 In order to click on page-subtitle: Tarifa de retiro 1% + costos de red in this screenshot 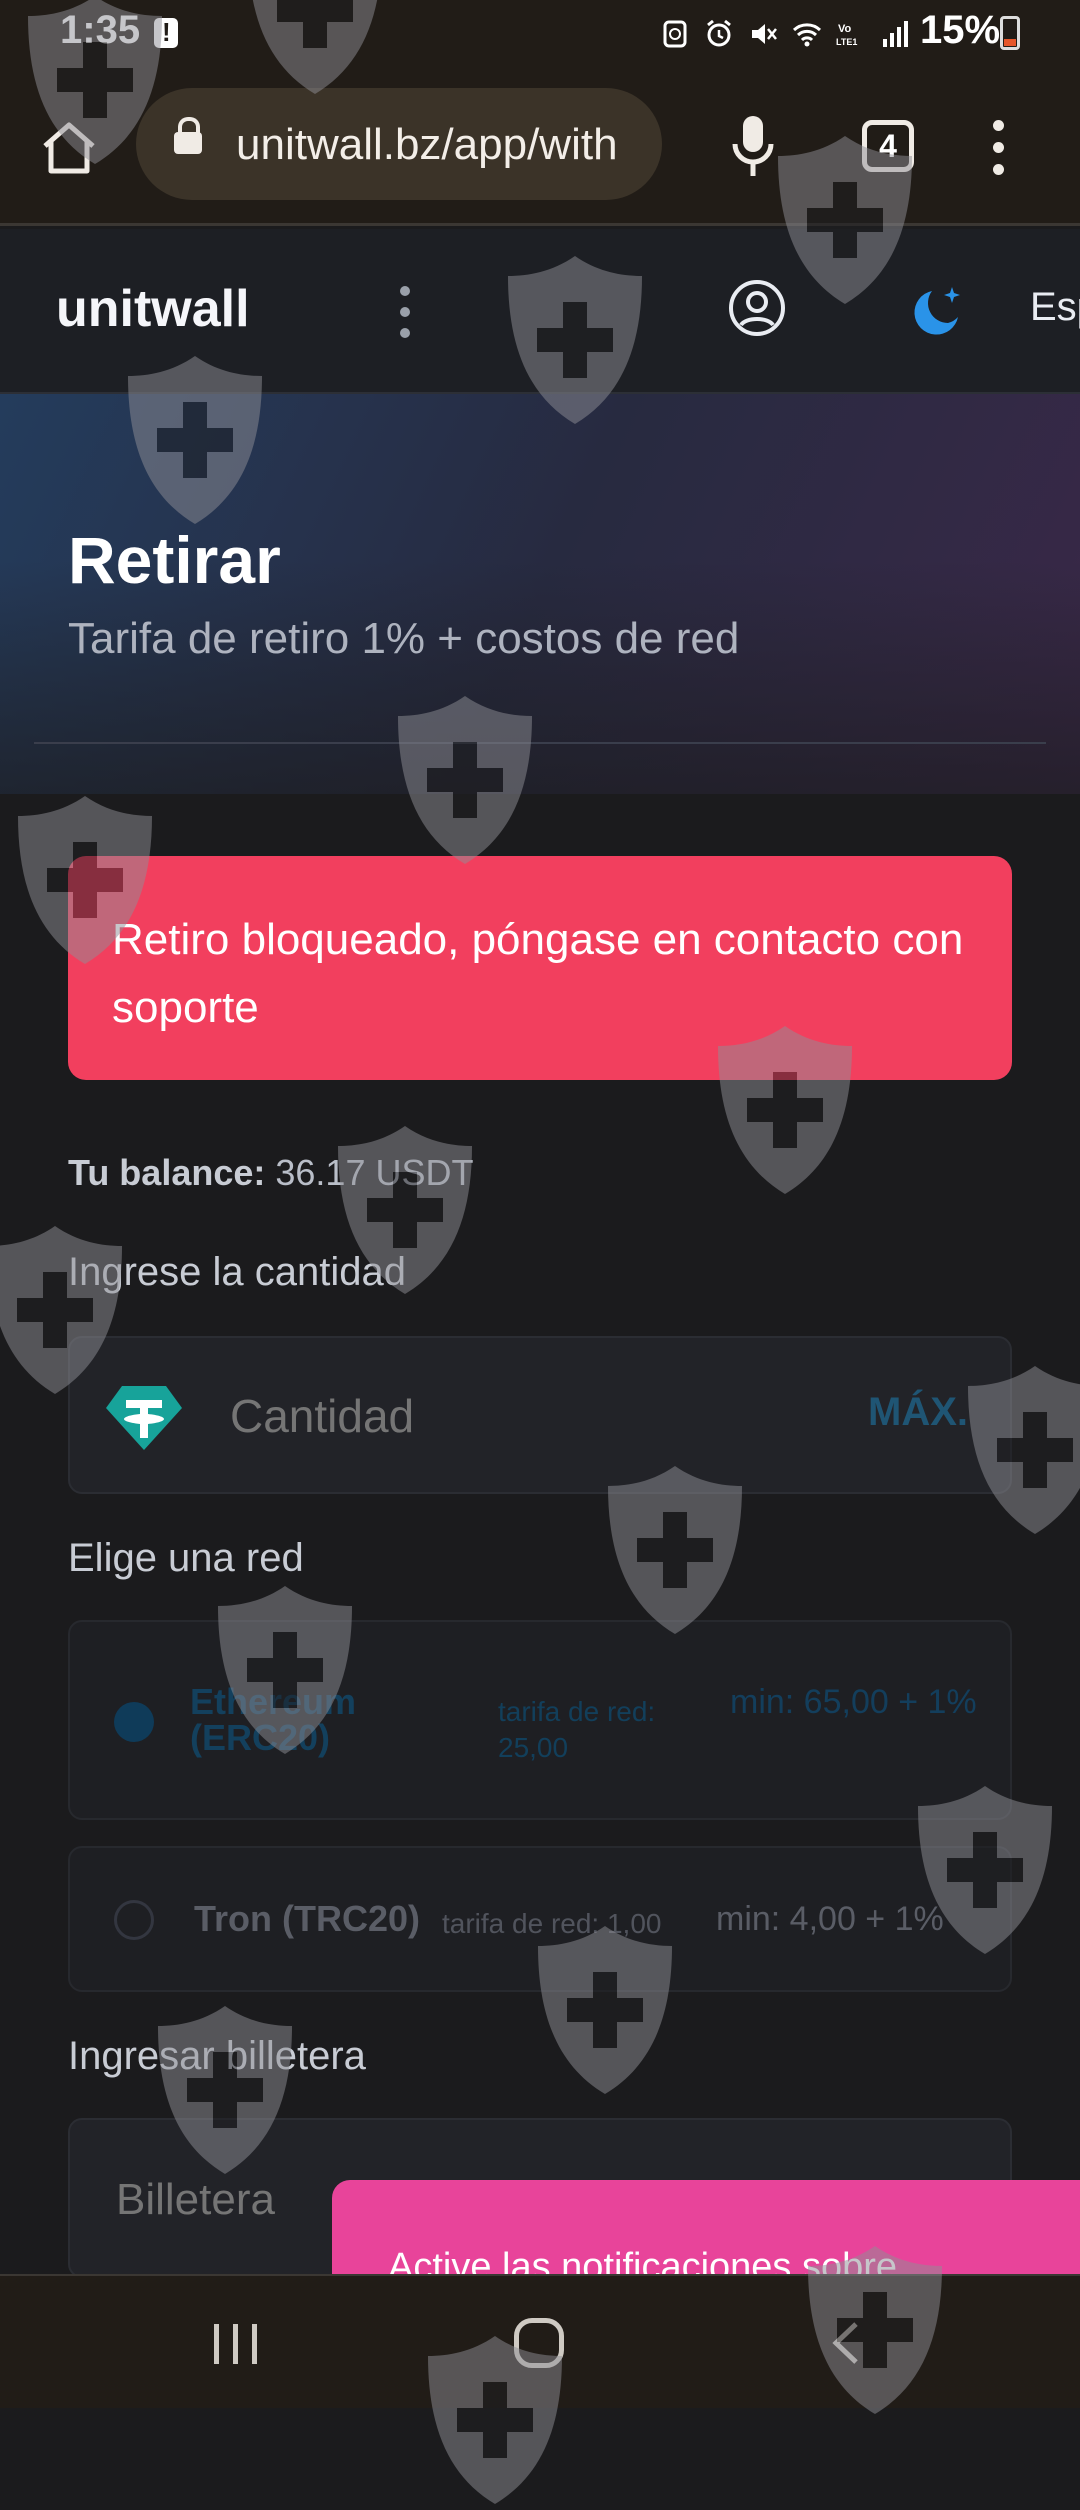, I will do `click(404, 638)`.